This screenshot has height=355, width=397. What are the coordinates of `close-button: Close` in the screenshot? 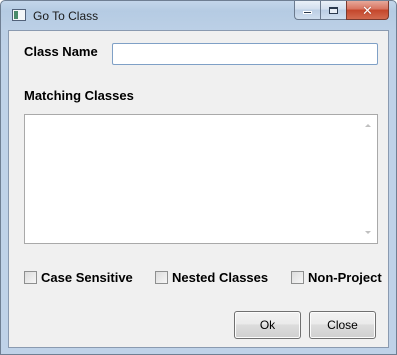 It's located at (342, 325).